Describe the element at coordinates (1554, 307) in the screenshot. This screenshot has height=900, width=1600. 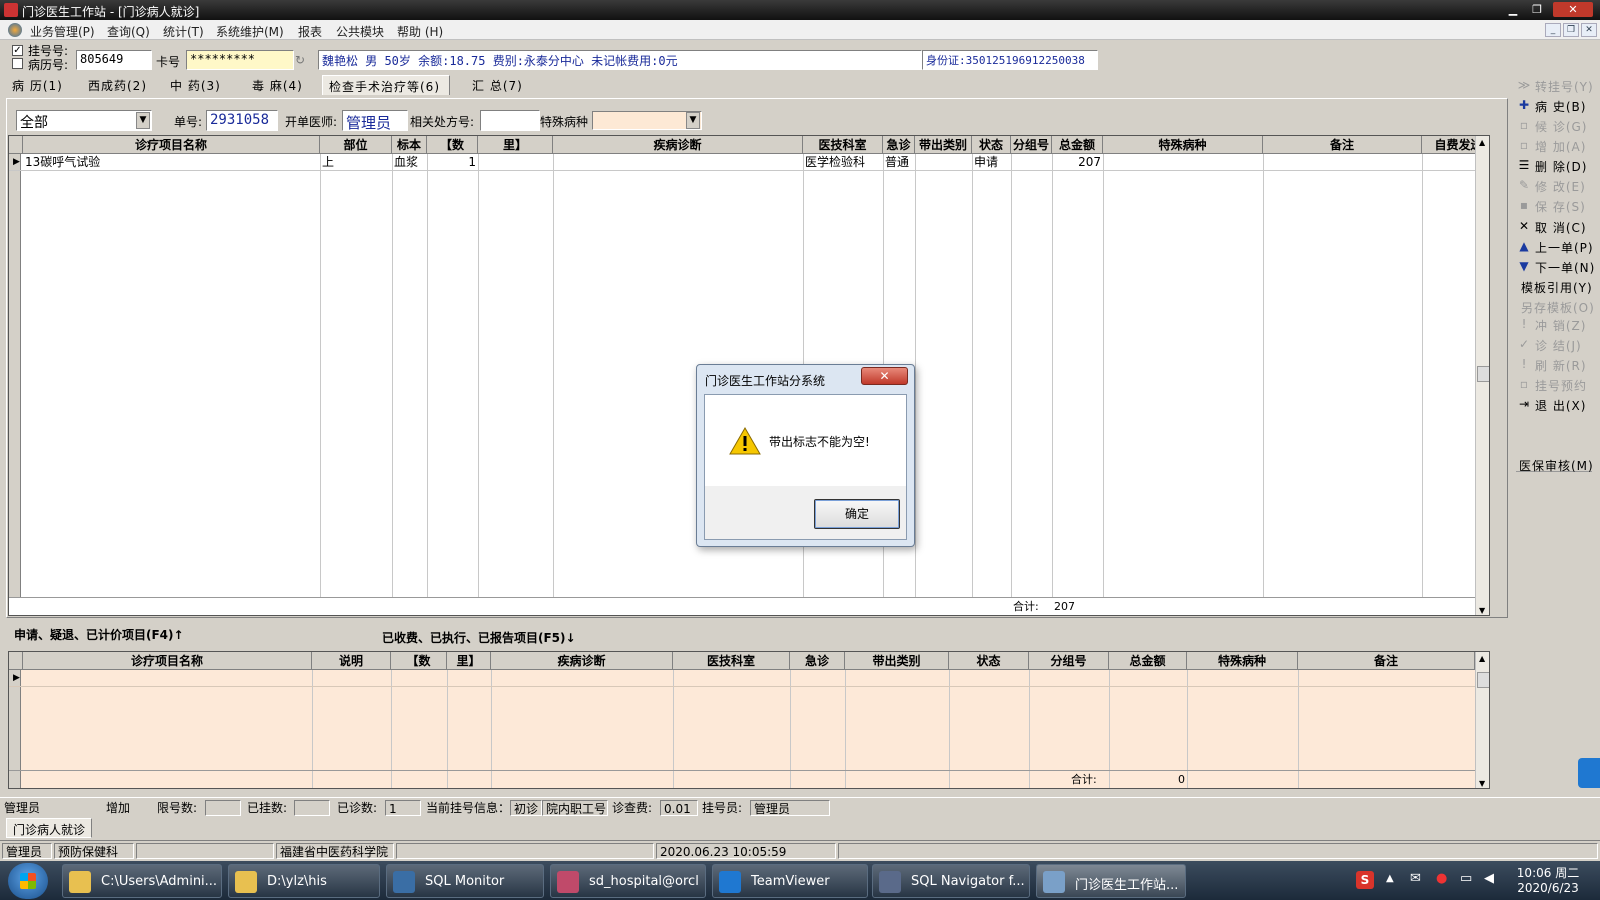
I see `save-template-button: 另存模板(O)` at that location.